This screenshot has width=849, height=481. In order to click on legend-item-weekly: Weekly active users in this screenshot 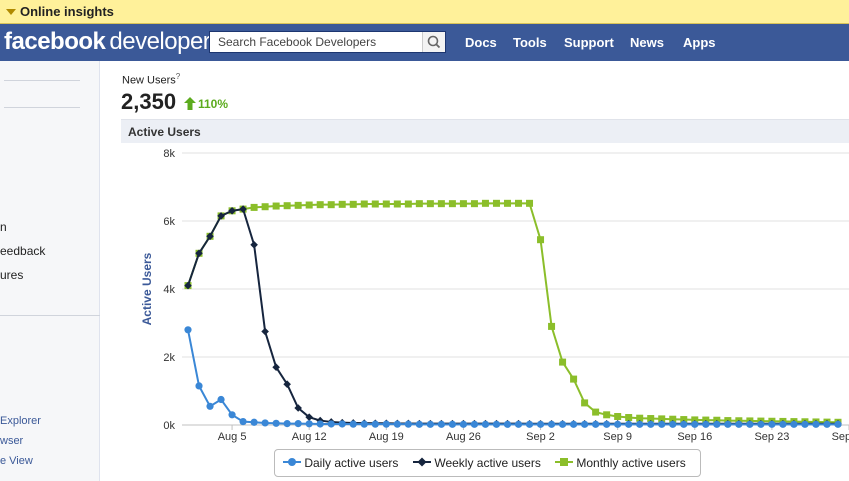, I will do `click(477, 463)`.